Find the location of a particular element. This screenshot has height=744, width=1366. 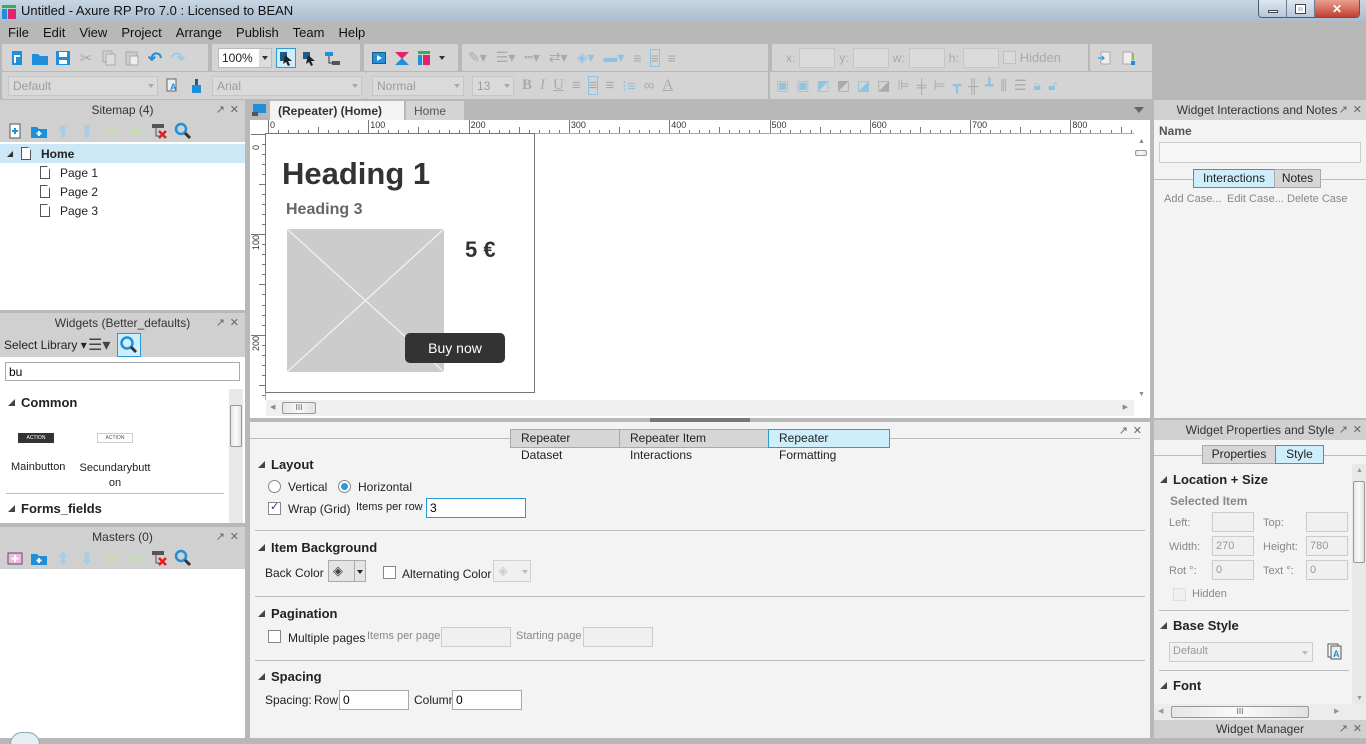

style-editor-icon: A is located at coordinates (1335, 651).